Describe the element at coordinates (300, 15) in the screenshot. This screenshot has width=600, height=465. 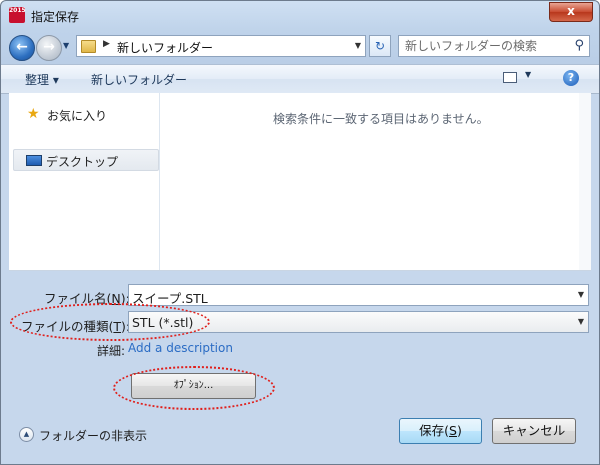
I see `title-bar: 2015 指定保存 x` at that location.